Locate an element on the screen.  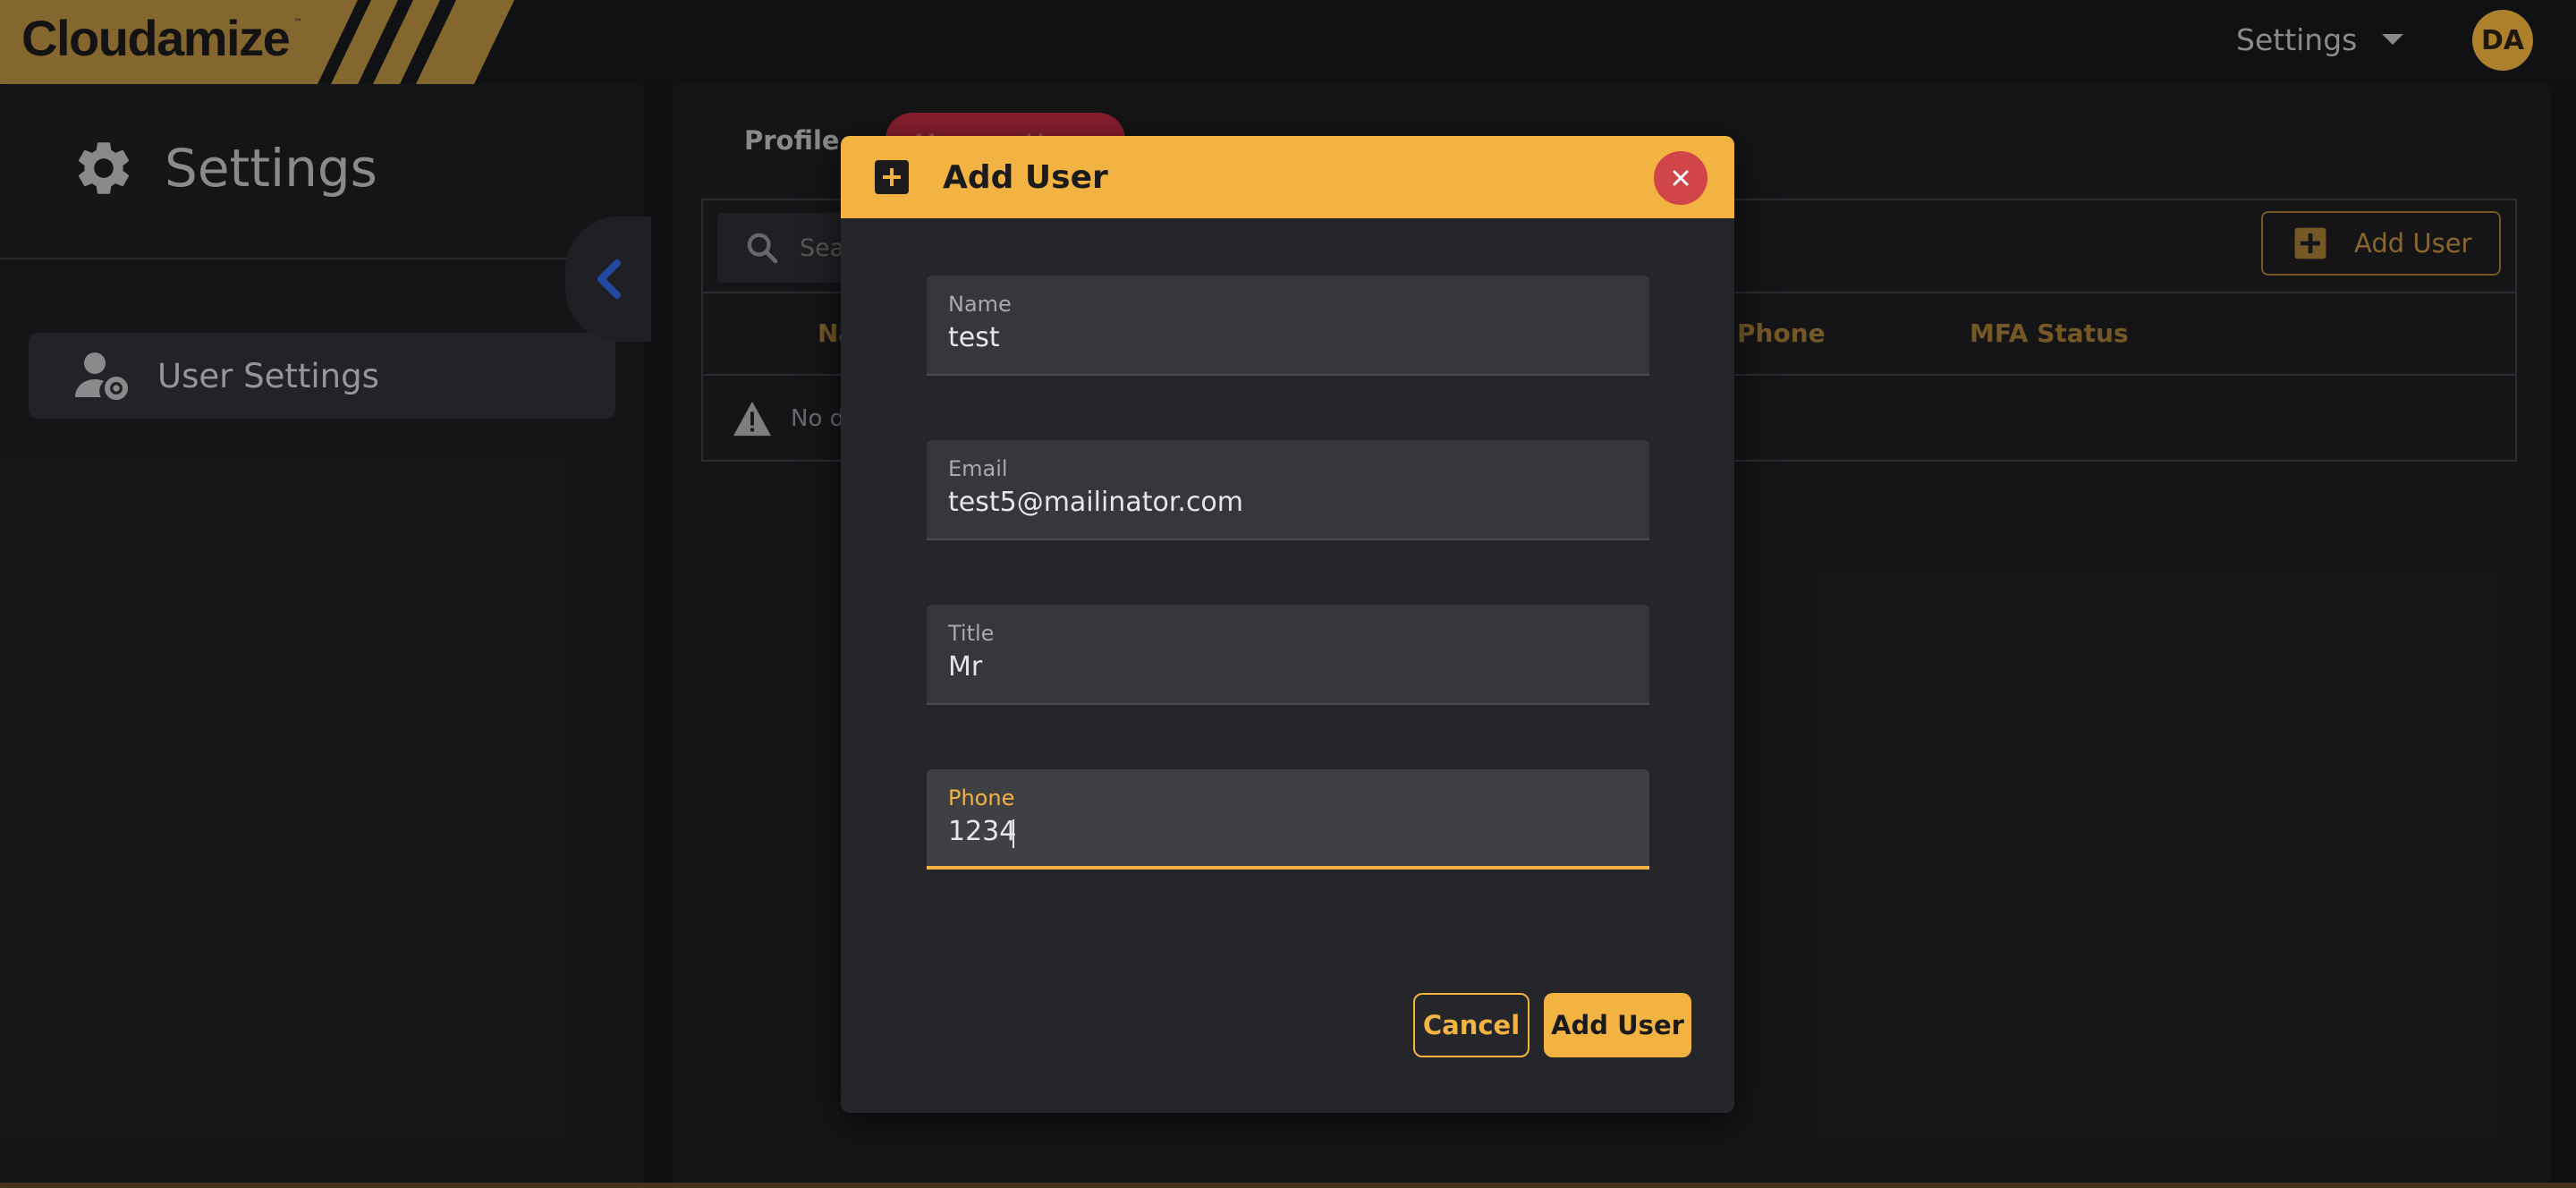
dialog-header: Add User is located at coordinates (1287, 177).